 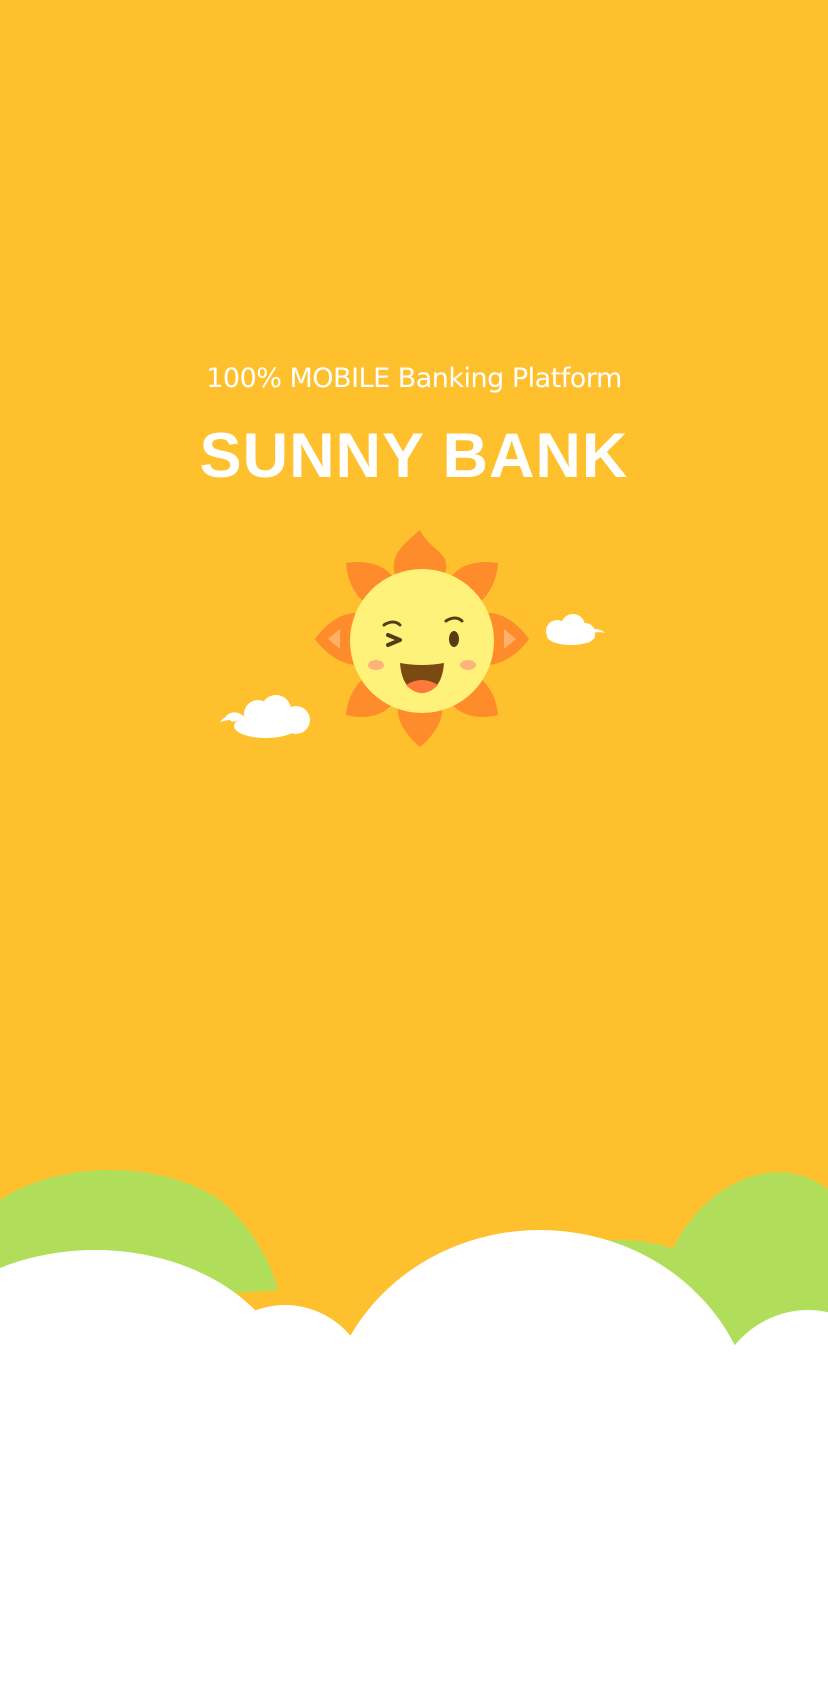 I want to click on tagline: 100% MOBILE Banking Platform, so click(x=414, y=378).